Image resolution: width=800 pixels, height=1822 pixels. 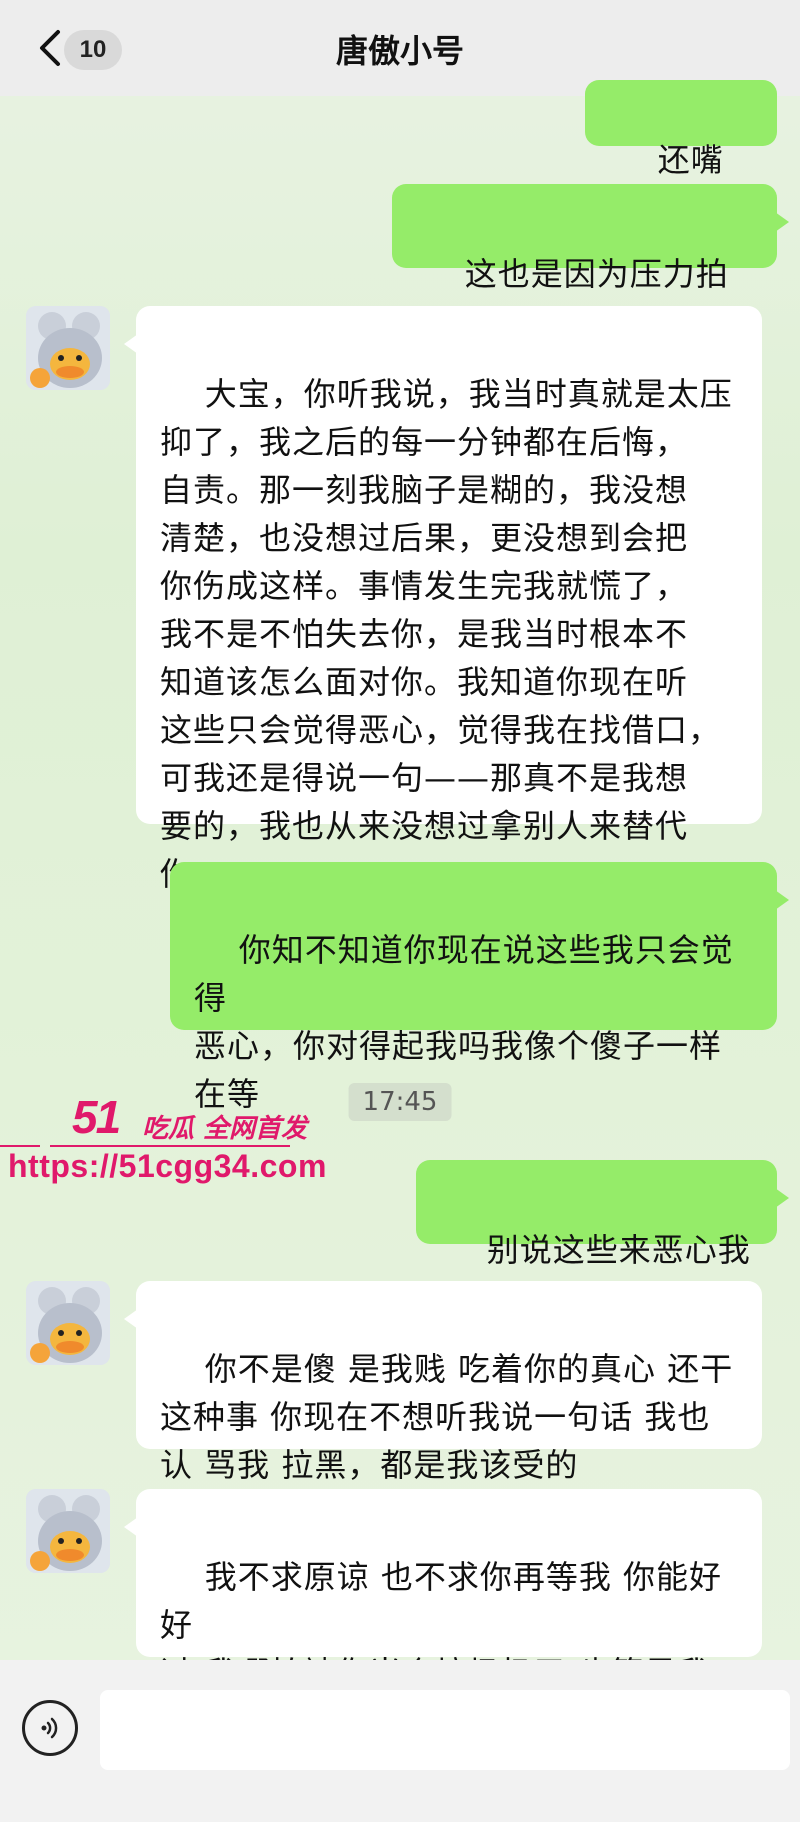 I want to click on message-outgoing: 你知不知道你现在说这些我只会觉得 恶心，你对得起我吗我像个傻子一样 在等, so click(x=479, y=987).